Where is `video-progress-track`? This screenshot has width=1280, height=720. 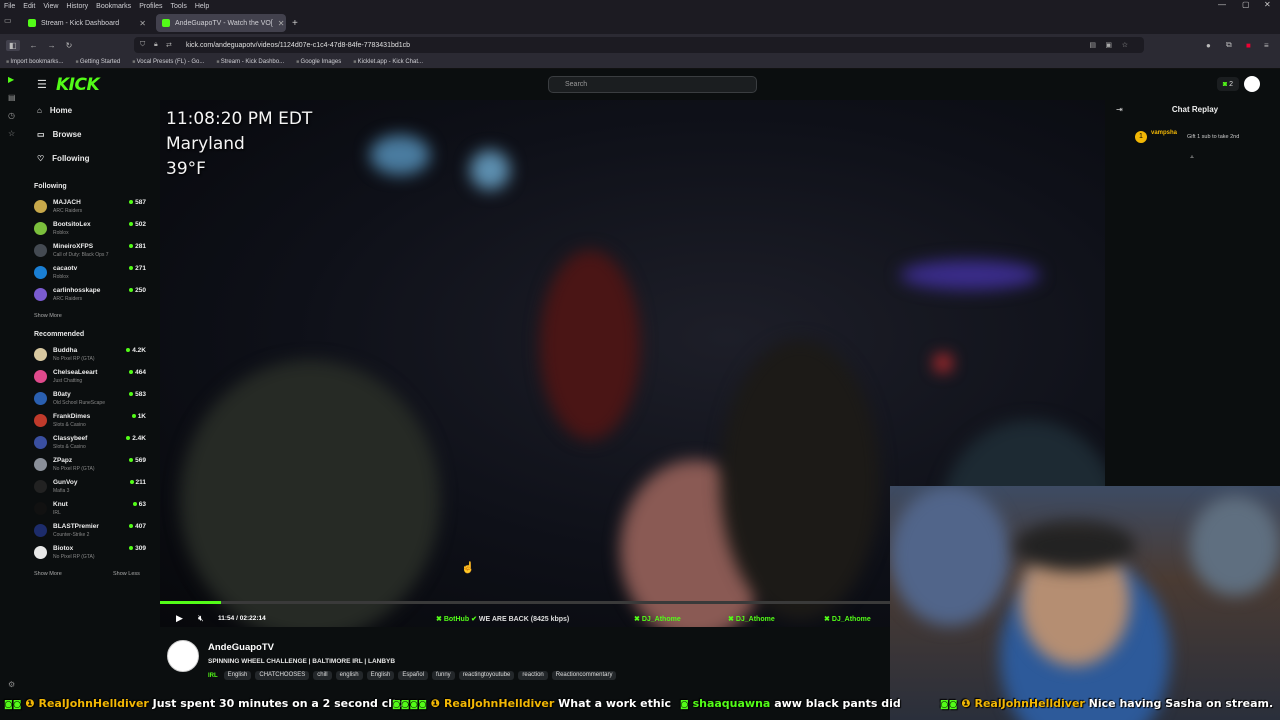
video-progress-track is located at coordinates (525, 602).